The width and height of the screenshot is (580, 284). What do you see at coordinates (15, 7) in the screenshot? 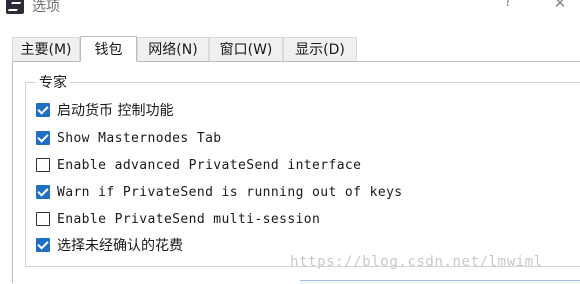
I see `app-icon` at bounding box center [15, 7].